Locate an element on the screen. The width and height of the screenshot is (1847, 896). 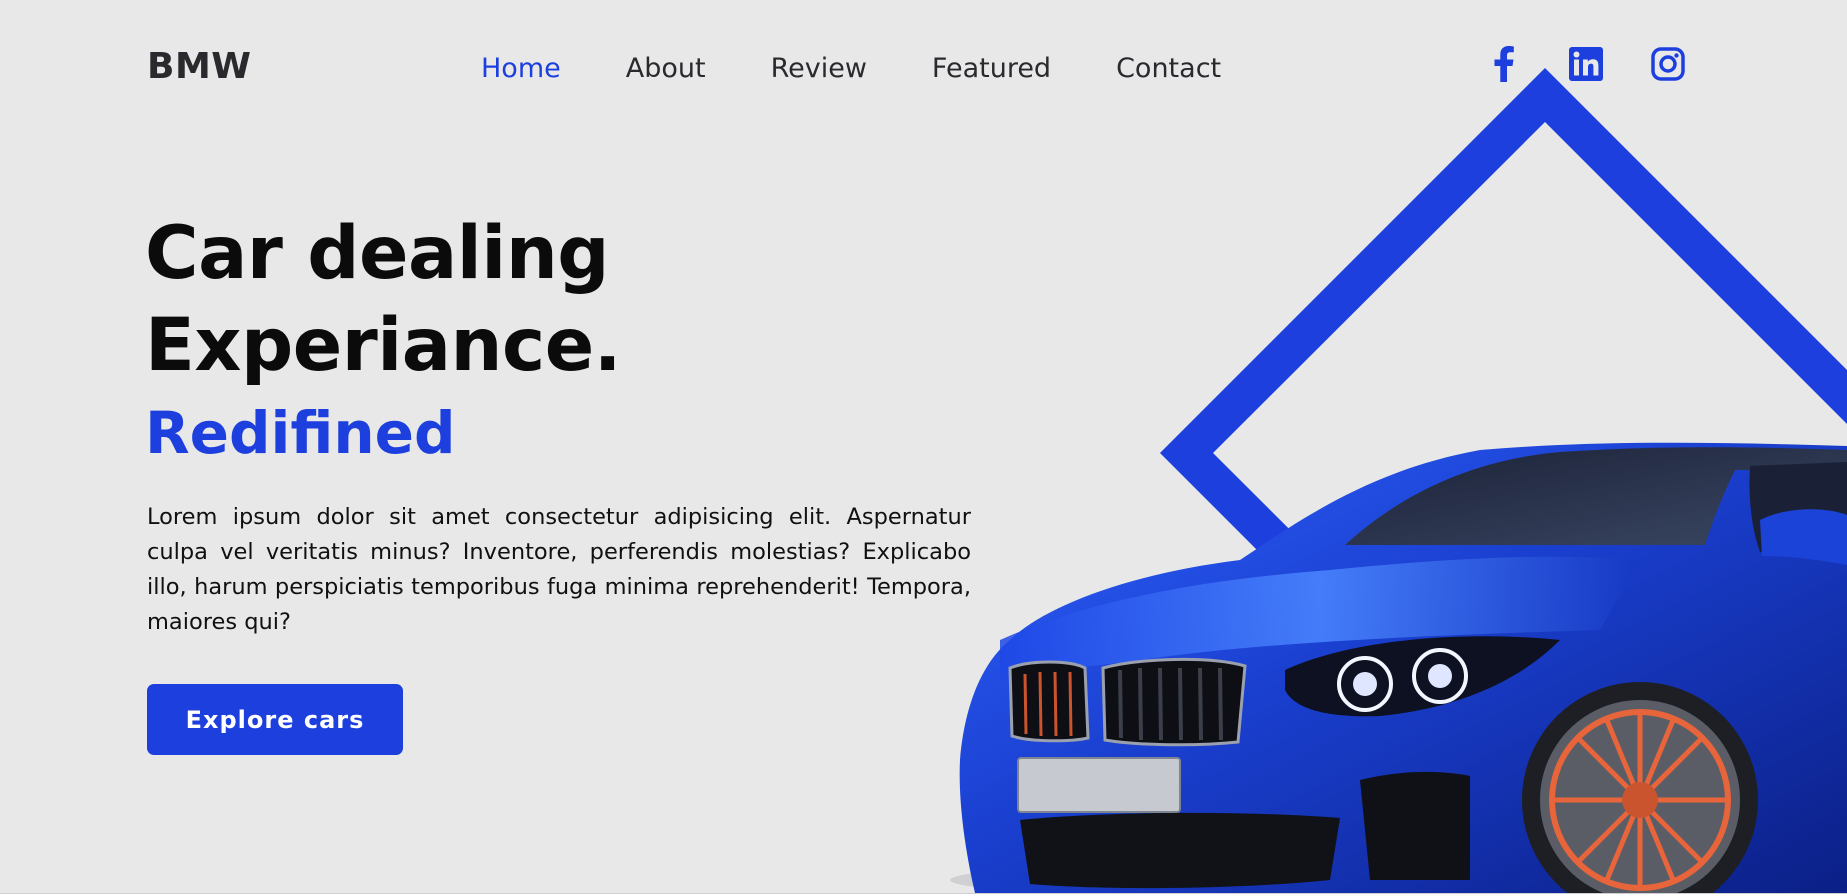
nav-home: Home is located at coordinates (521, 69).